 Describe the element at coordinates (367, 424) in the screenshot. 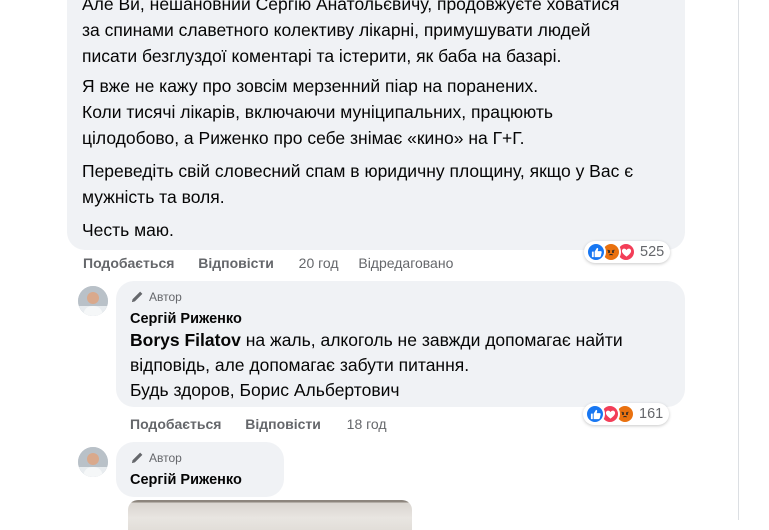

I see `timestamp: 18 год` at that location.